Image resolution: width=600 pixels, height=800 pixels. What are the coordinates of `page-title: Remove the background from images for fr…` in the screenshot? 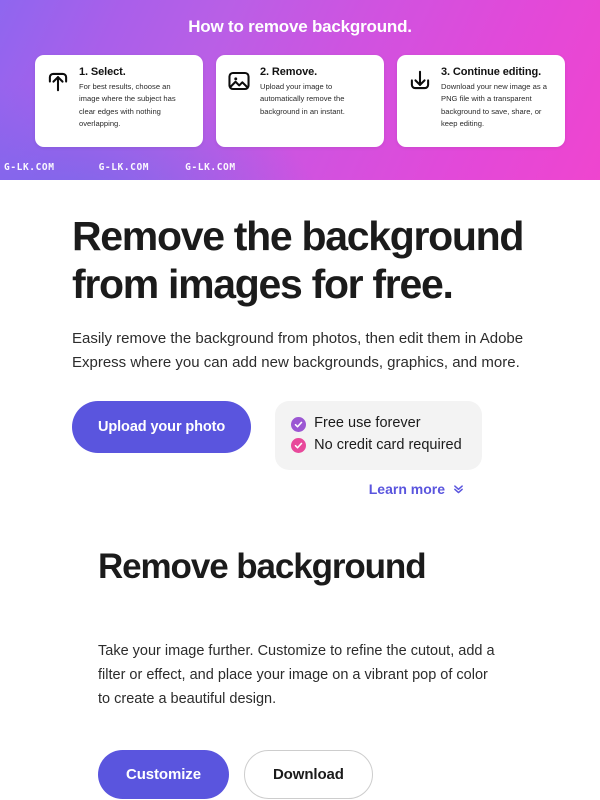 It's located at (298, 260).